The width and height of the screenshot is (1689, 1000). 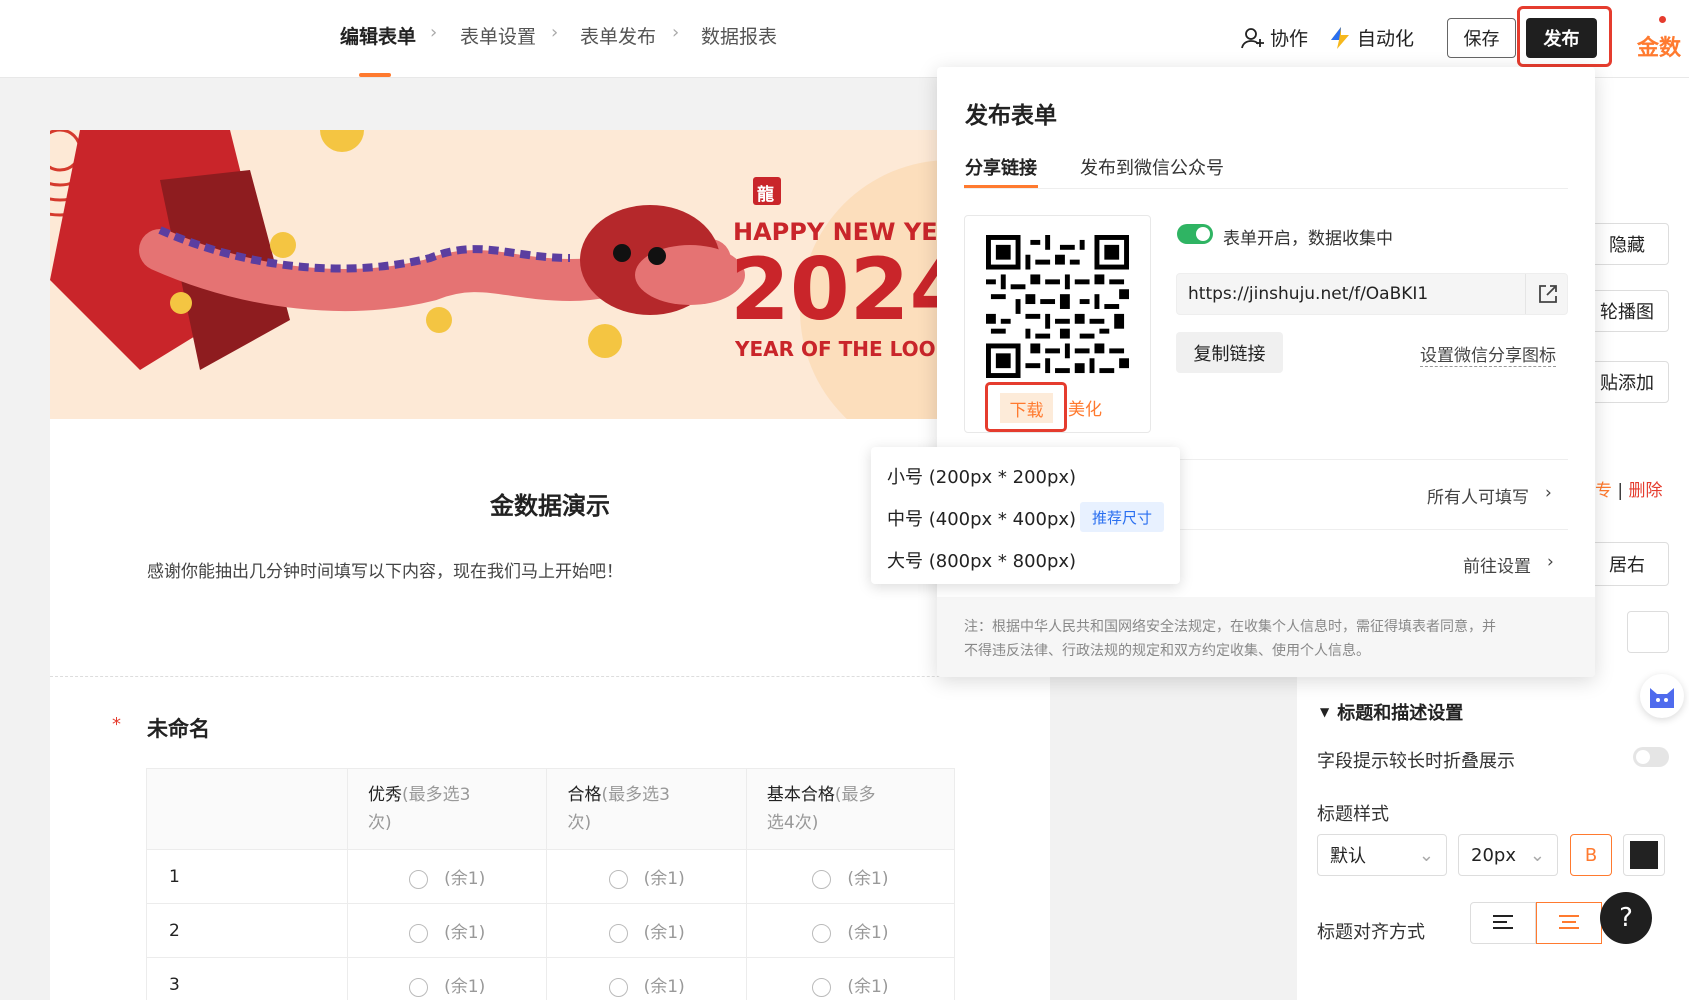 I want to click on automation-button: 自动化, so click(x=1371, y=37).